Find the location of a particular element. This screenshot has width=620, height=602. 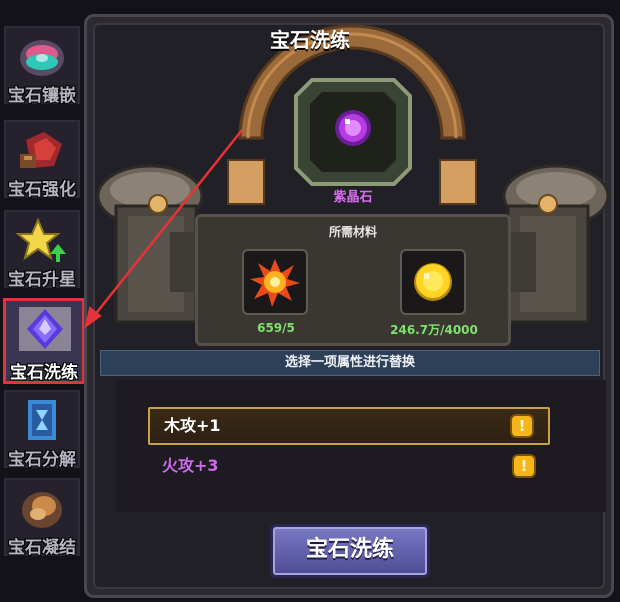

attribute-label: 木攻+1 is located at coordinates (192, 425).